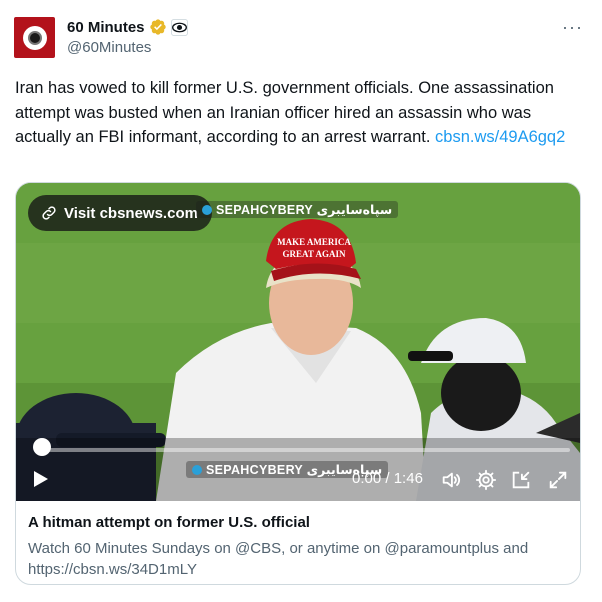 The height and width of the screenshot is (602, 602). I want to click on verified-badge-icon, so click(158, 27).